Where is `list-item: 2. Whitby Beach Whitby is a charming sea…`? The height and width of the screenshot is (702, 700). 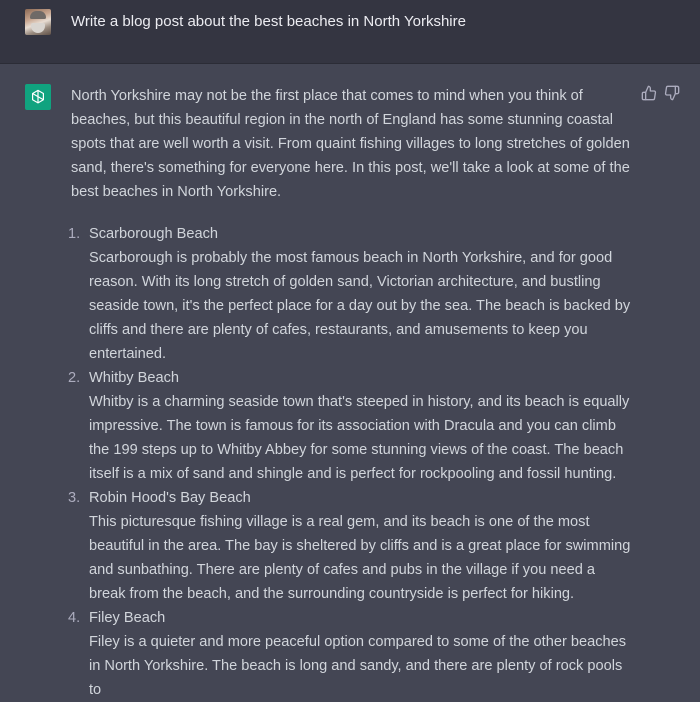
list-item: 2. Whitby Beach Whitby is a charming sea… is located at coordinates (350, 426).